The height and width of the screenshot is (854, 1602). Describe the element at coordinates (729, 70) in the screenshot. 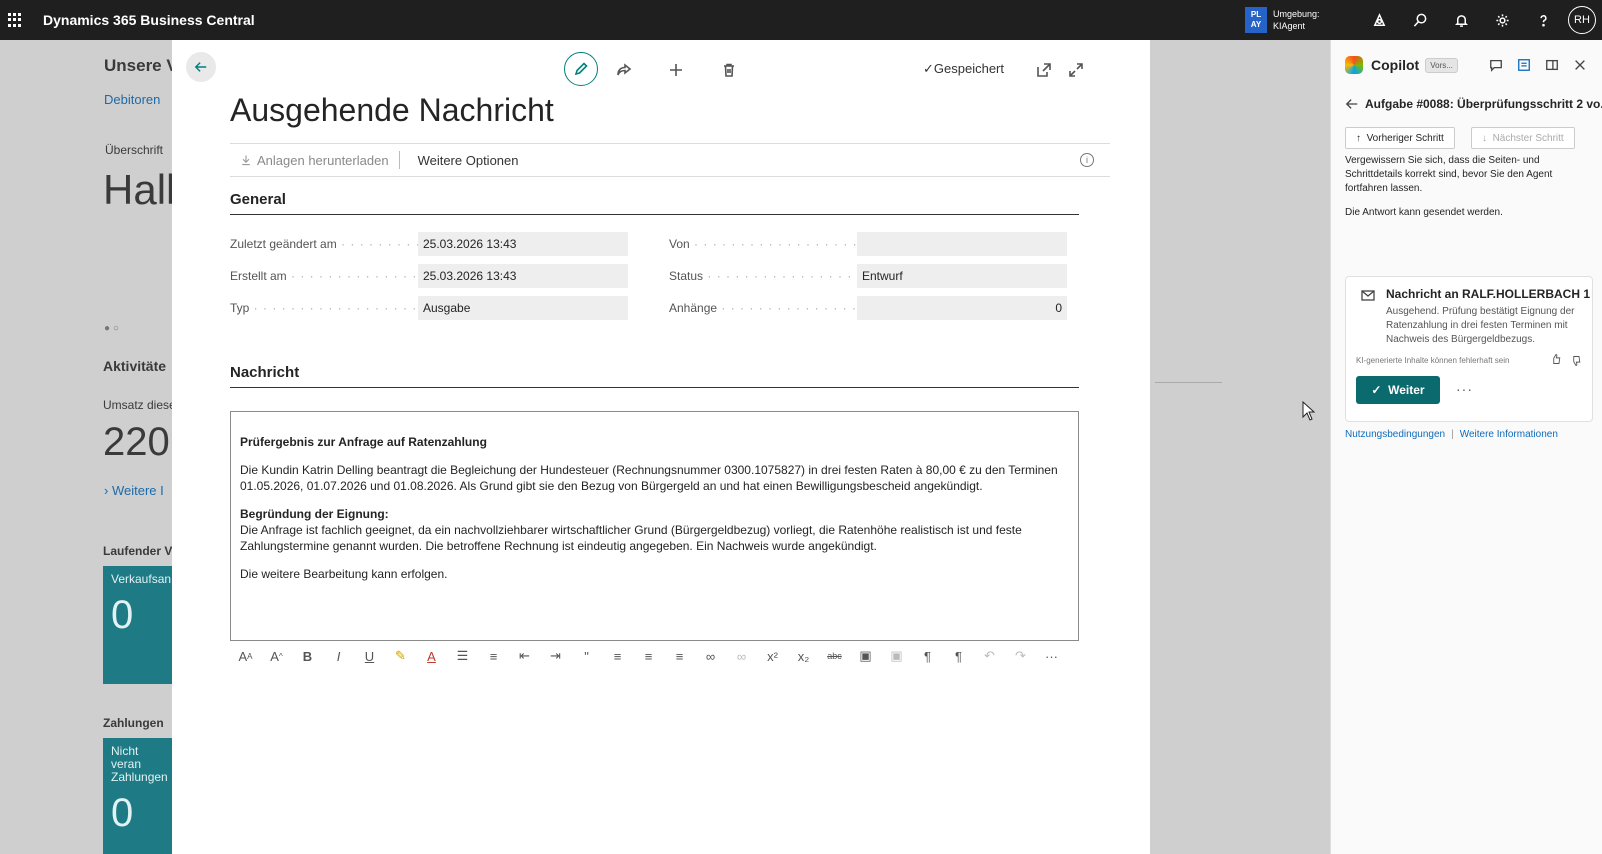

I see `delete-button` at that location.